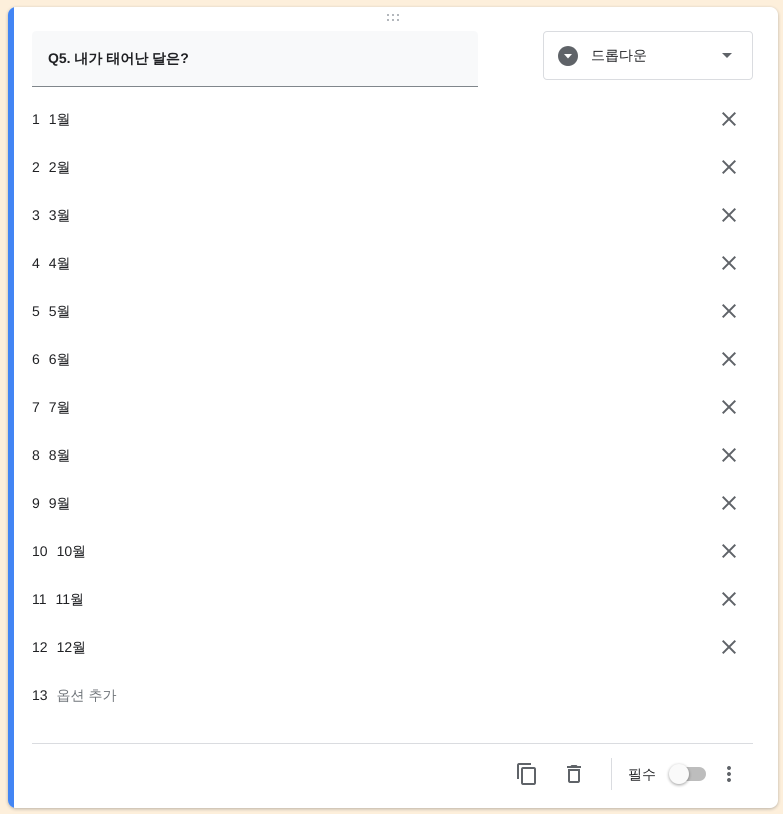 The height and width of the screenshot is (814, 783). I want to click on option-label: 2월, so click(59, 167).